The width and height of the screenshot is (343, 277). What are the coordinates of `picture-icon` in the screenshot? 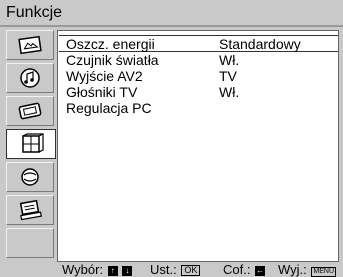 It's located at (30, 45).